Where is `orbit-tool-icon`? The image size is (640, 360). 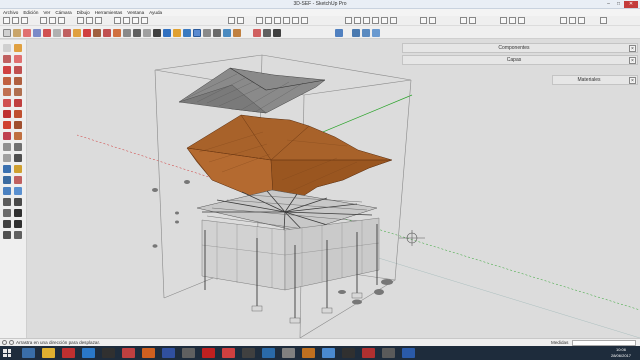 orbit-tool-icon is located at coordinates (187, 33).